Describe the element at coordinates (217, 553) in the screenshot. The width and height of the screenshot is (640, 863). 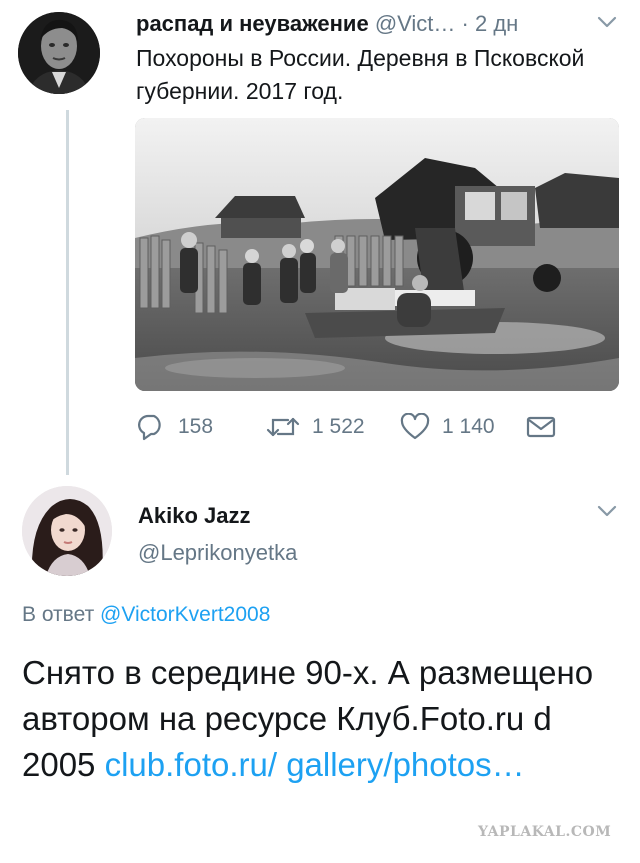
I see `author-handle: @Leprikonyetka` at that location.